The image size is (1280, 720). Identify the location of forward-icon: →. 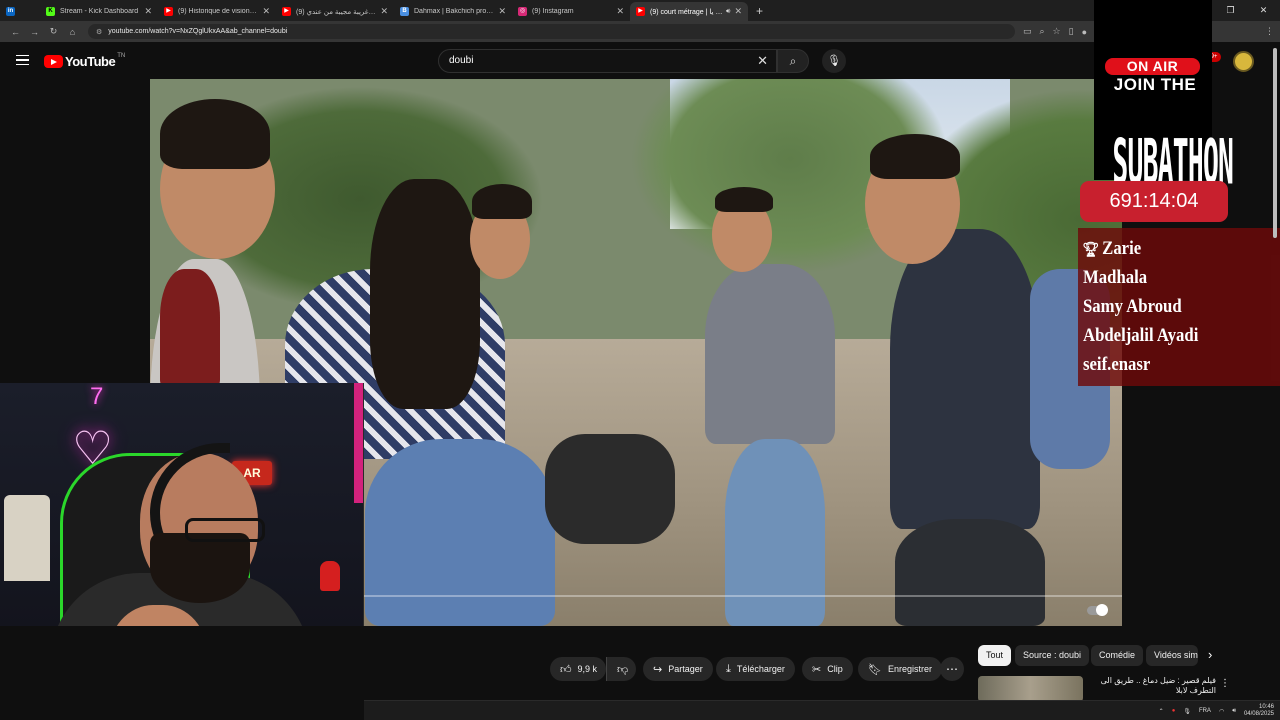
(34, 32).